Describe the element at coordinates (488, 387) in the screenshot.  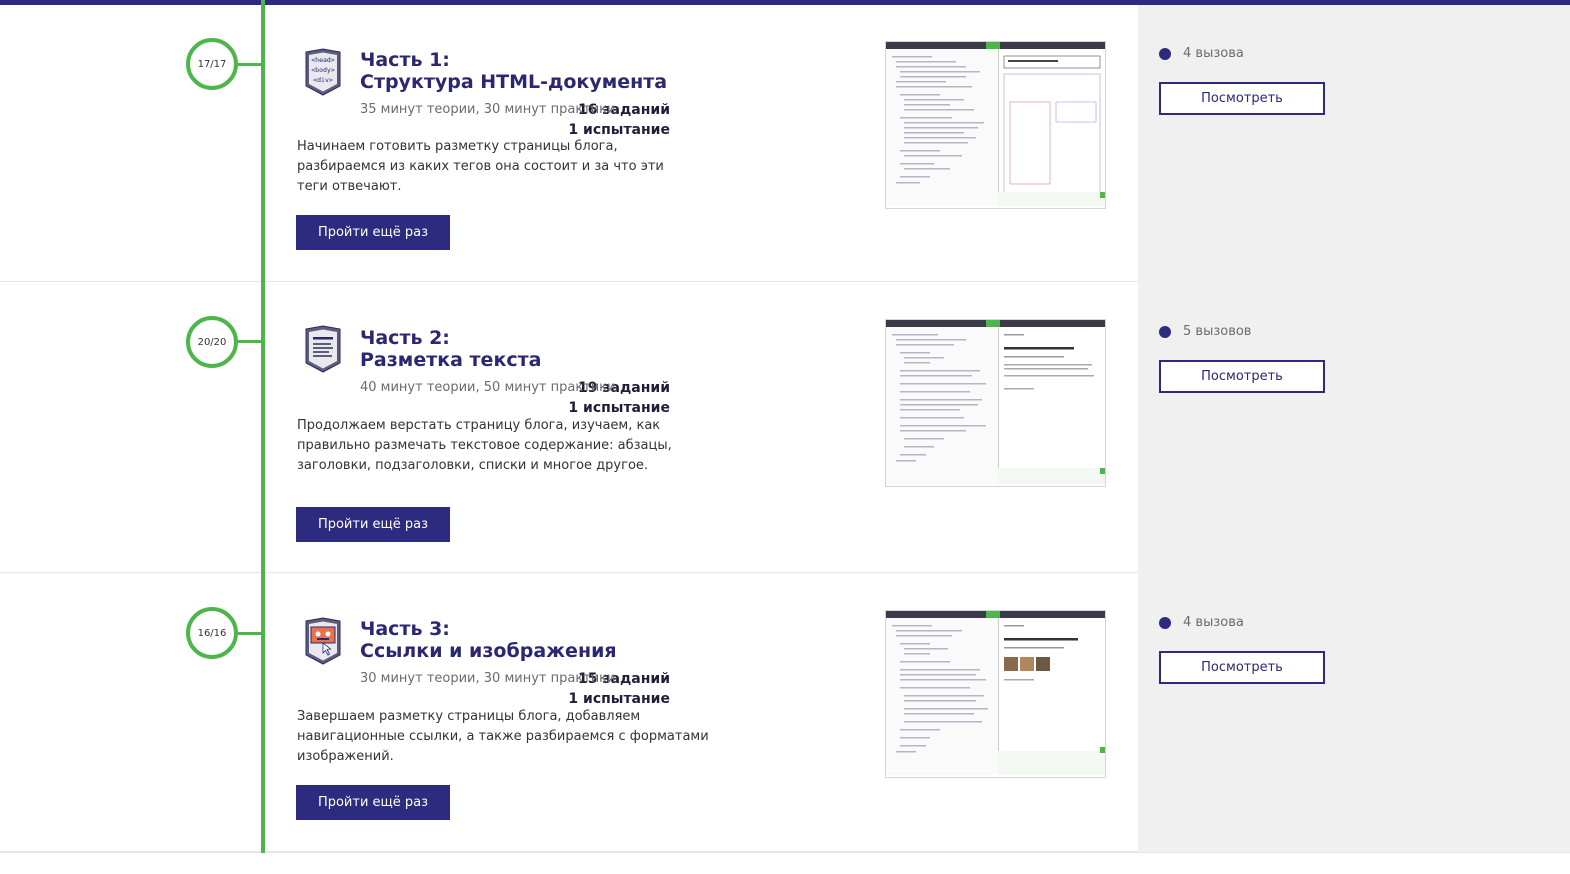
I see `part-duration: 40 минут теории, 50 минут практики` at that location.